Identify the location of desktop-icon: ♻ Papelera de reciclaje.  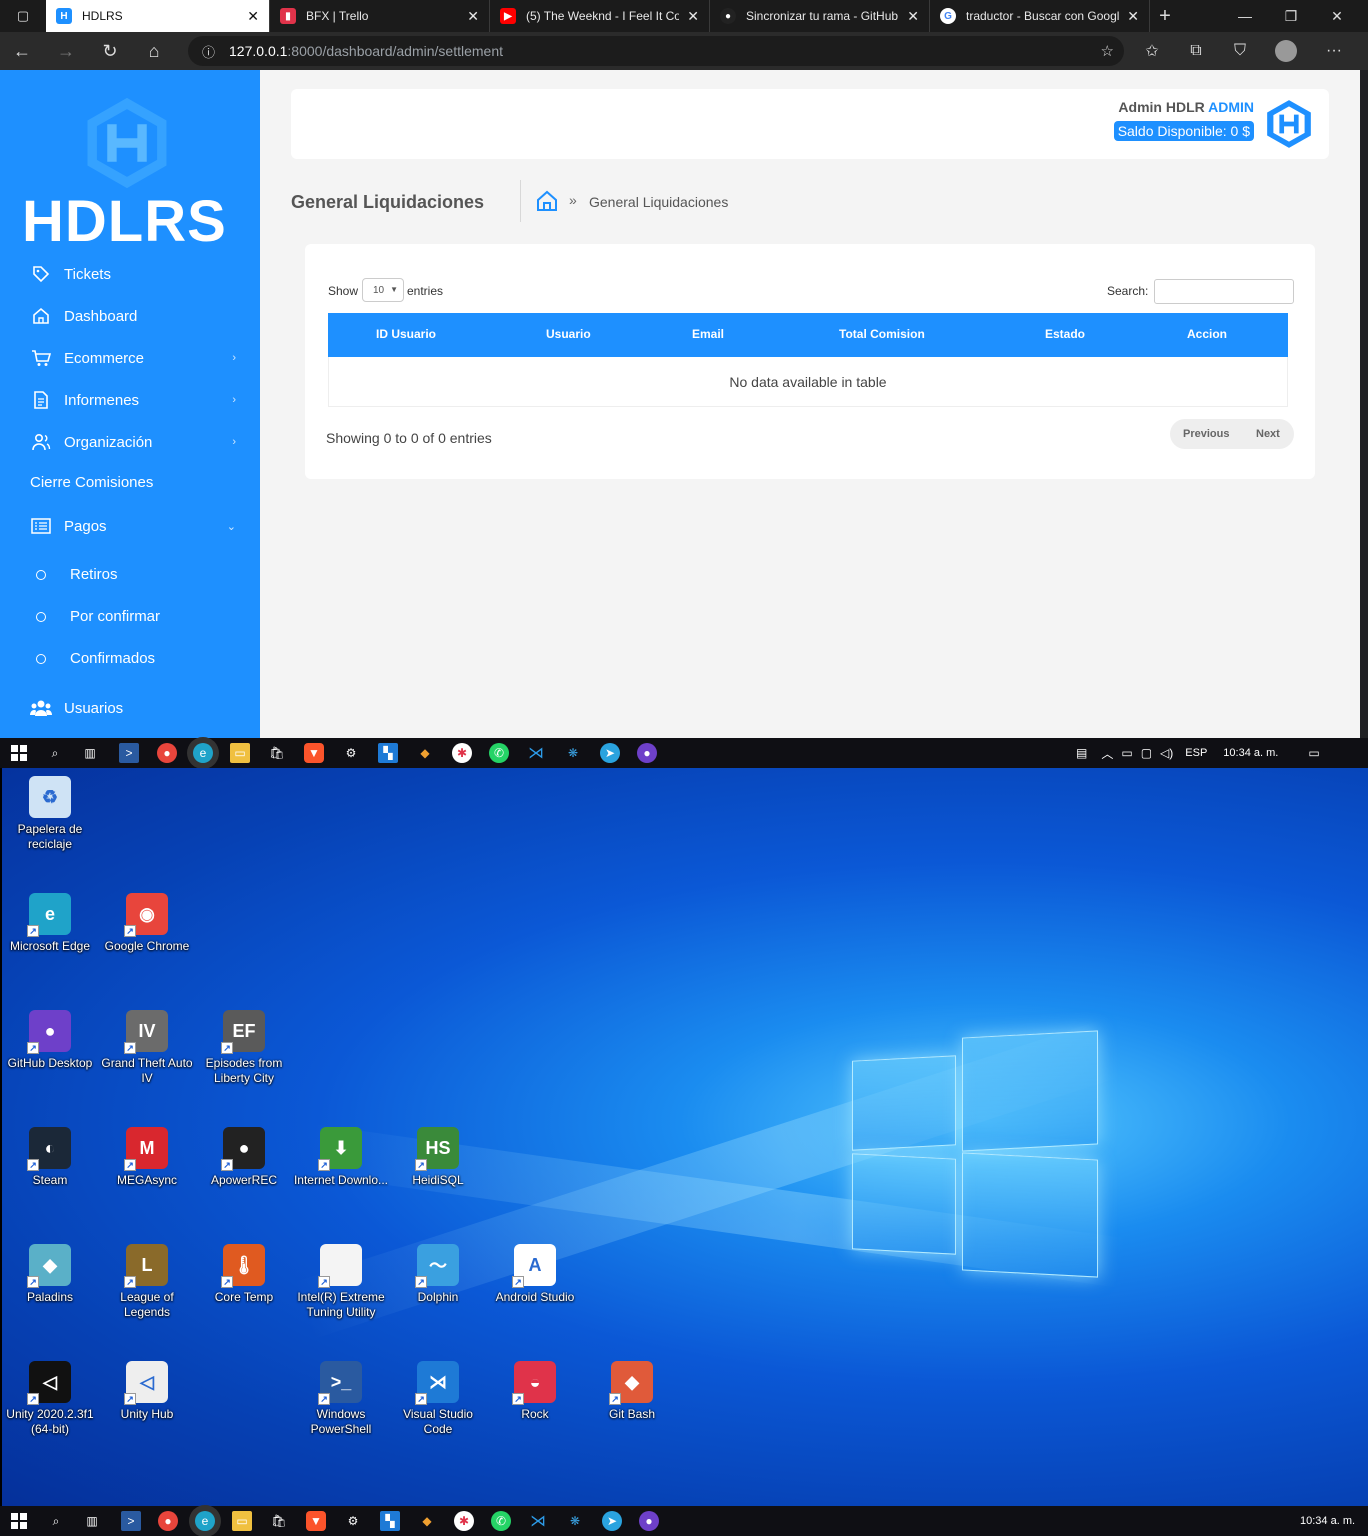
(50, 814).